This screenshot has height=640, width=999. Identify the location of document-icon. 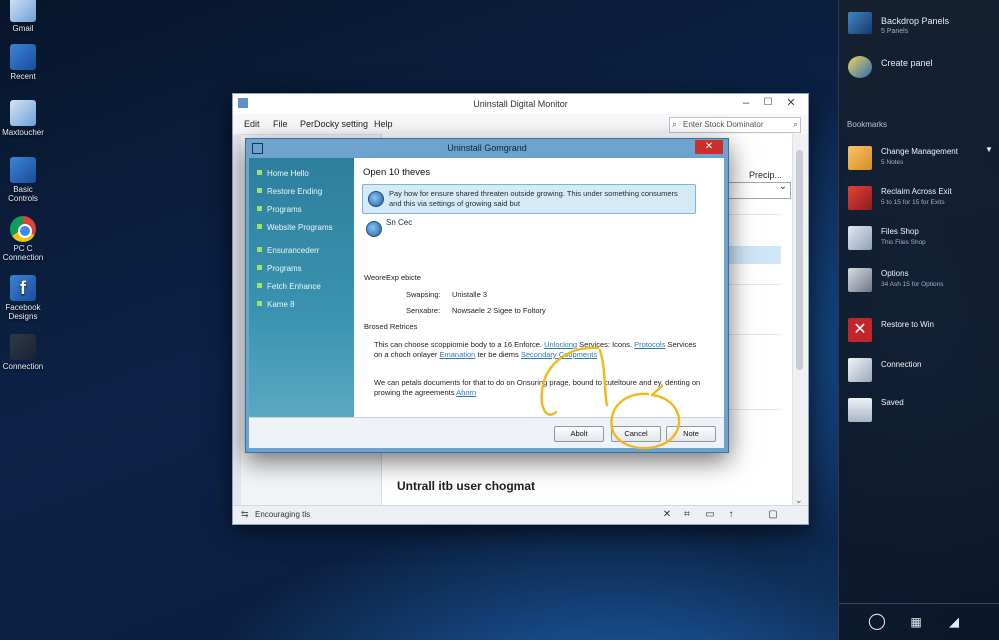
(23, 113).